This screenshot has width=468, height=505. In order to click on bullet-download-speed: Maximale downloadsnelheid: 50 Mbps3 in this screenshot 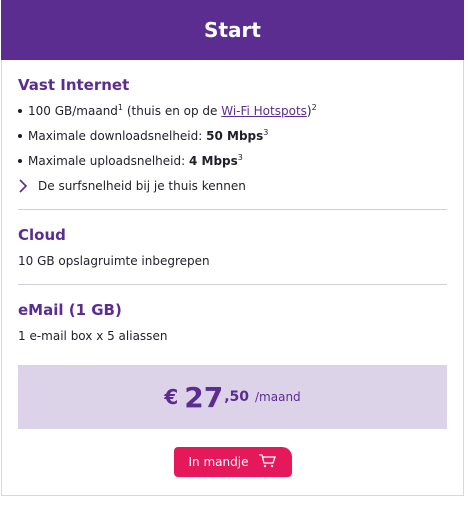, I will do `click(232, 136)`.